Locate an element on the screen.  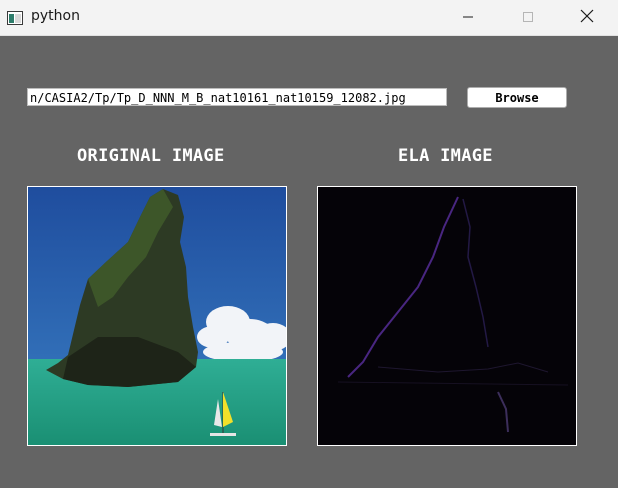
browse-button: Browse is located at coordinates (517, 97).